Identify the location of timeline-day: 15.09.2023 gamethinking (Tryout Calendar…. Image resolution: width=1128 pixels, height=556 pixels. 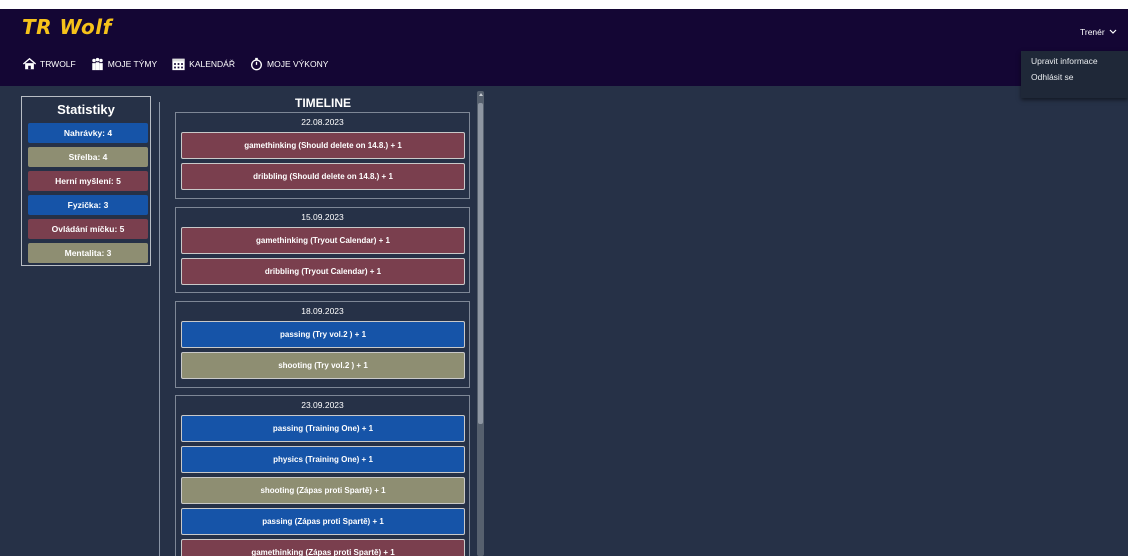
(322, 250).